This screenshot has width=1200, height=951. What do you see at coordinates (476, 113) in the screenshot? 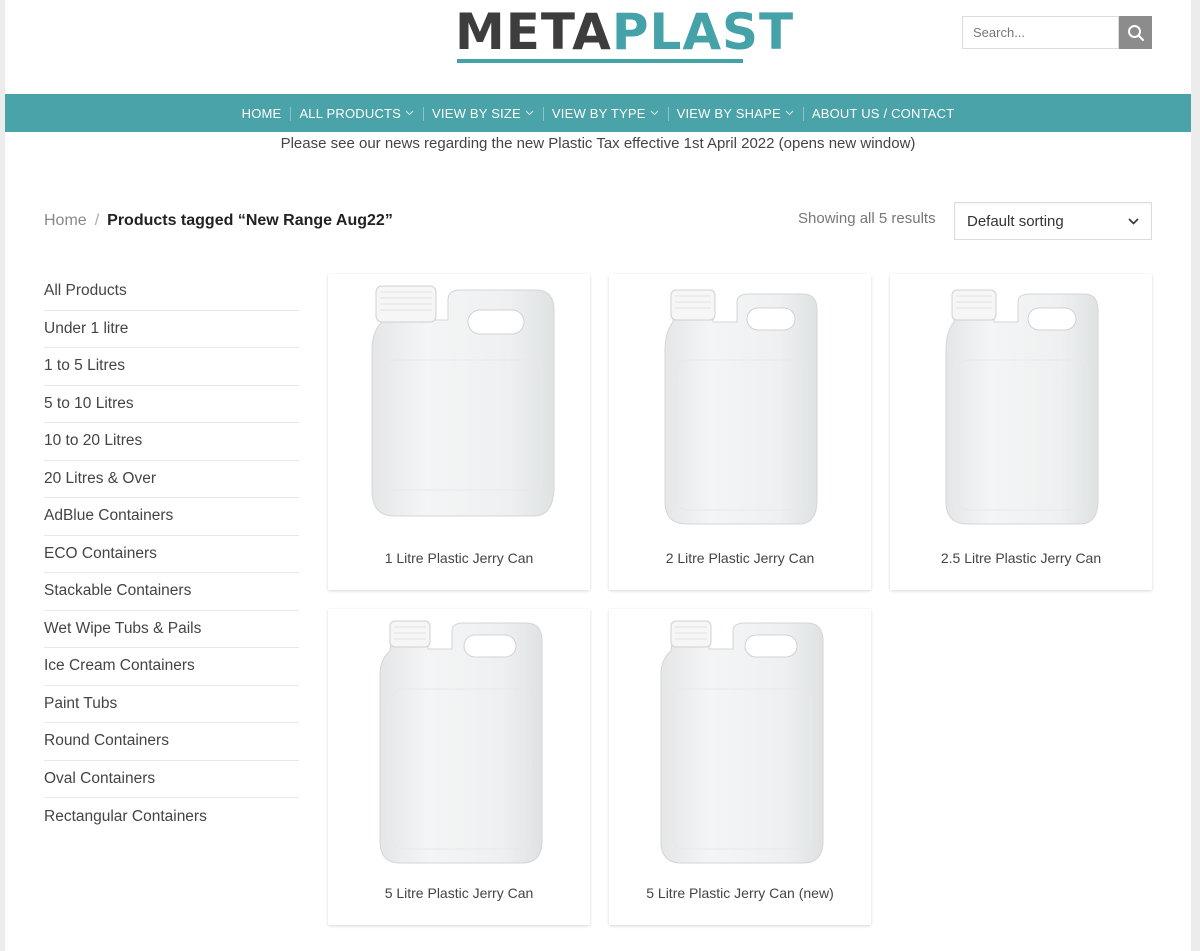
I see `nav-item-label: VIEW BY SIZE` at bounding box center [476, 113].